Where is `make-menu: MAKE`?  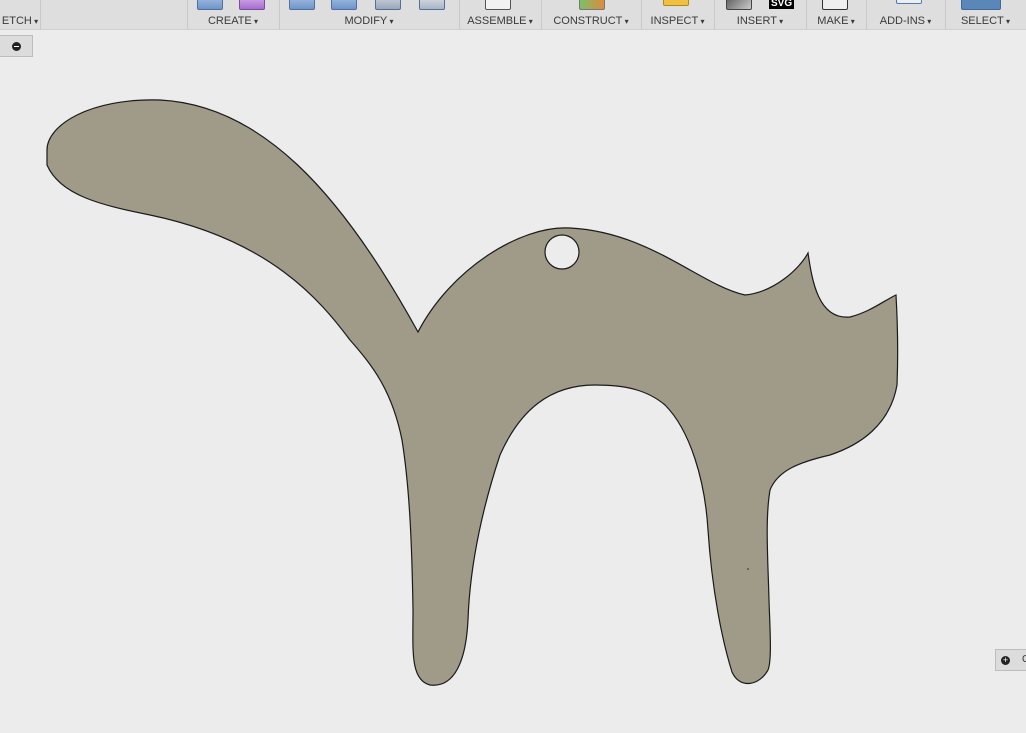
make-menu: MAKE is located at coordinates (836, 14).